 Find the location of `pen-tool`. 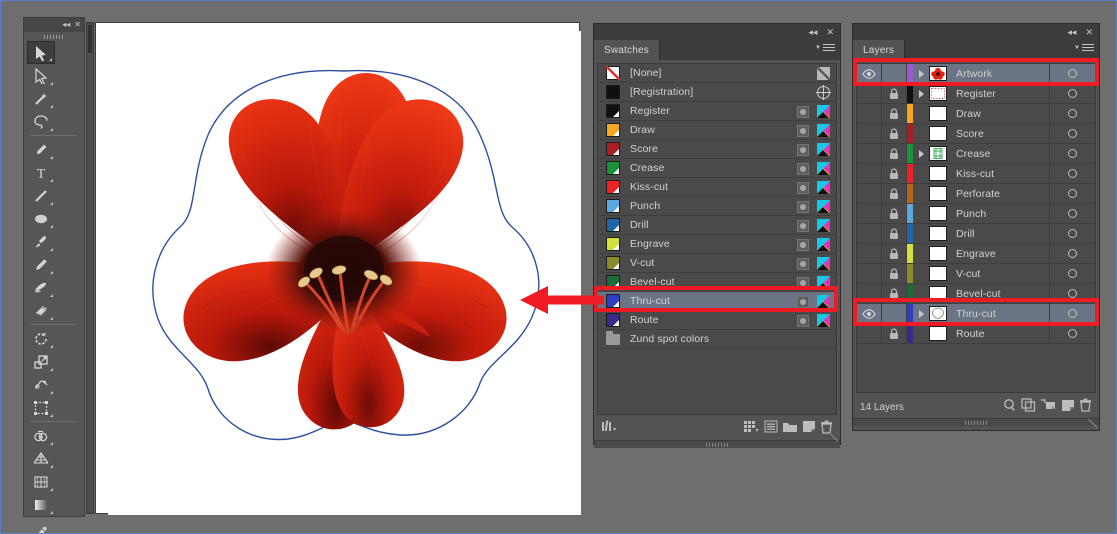

pen-tool is located at coordinates (41, 149).